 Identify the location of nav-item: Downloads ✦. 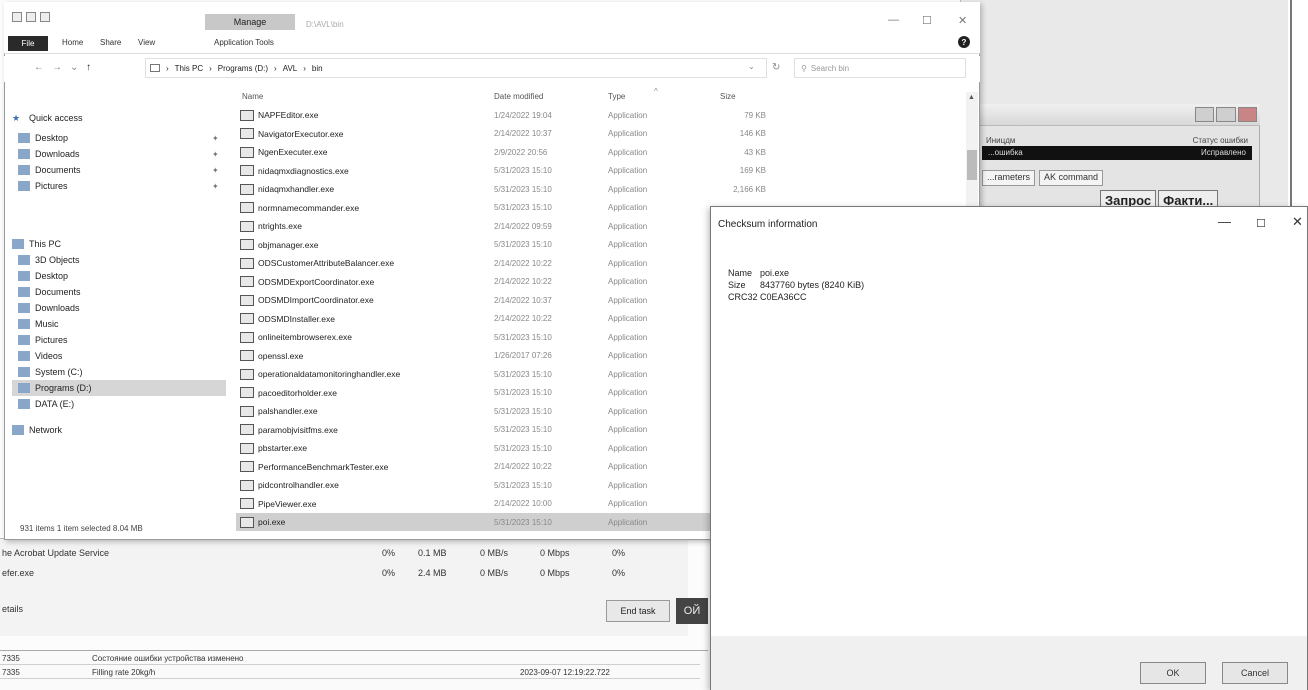
(119, 154).